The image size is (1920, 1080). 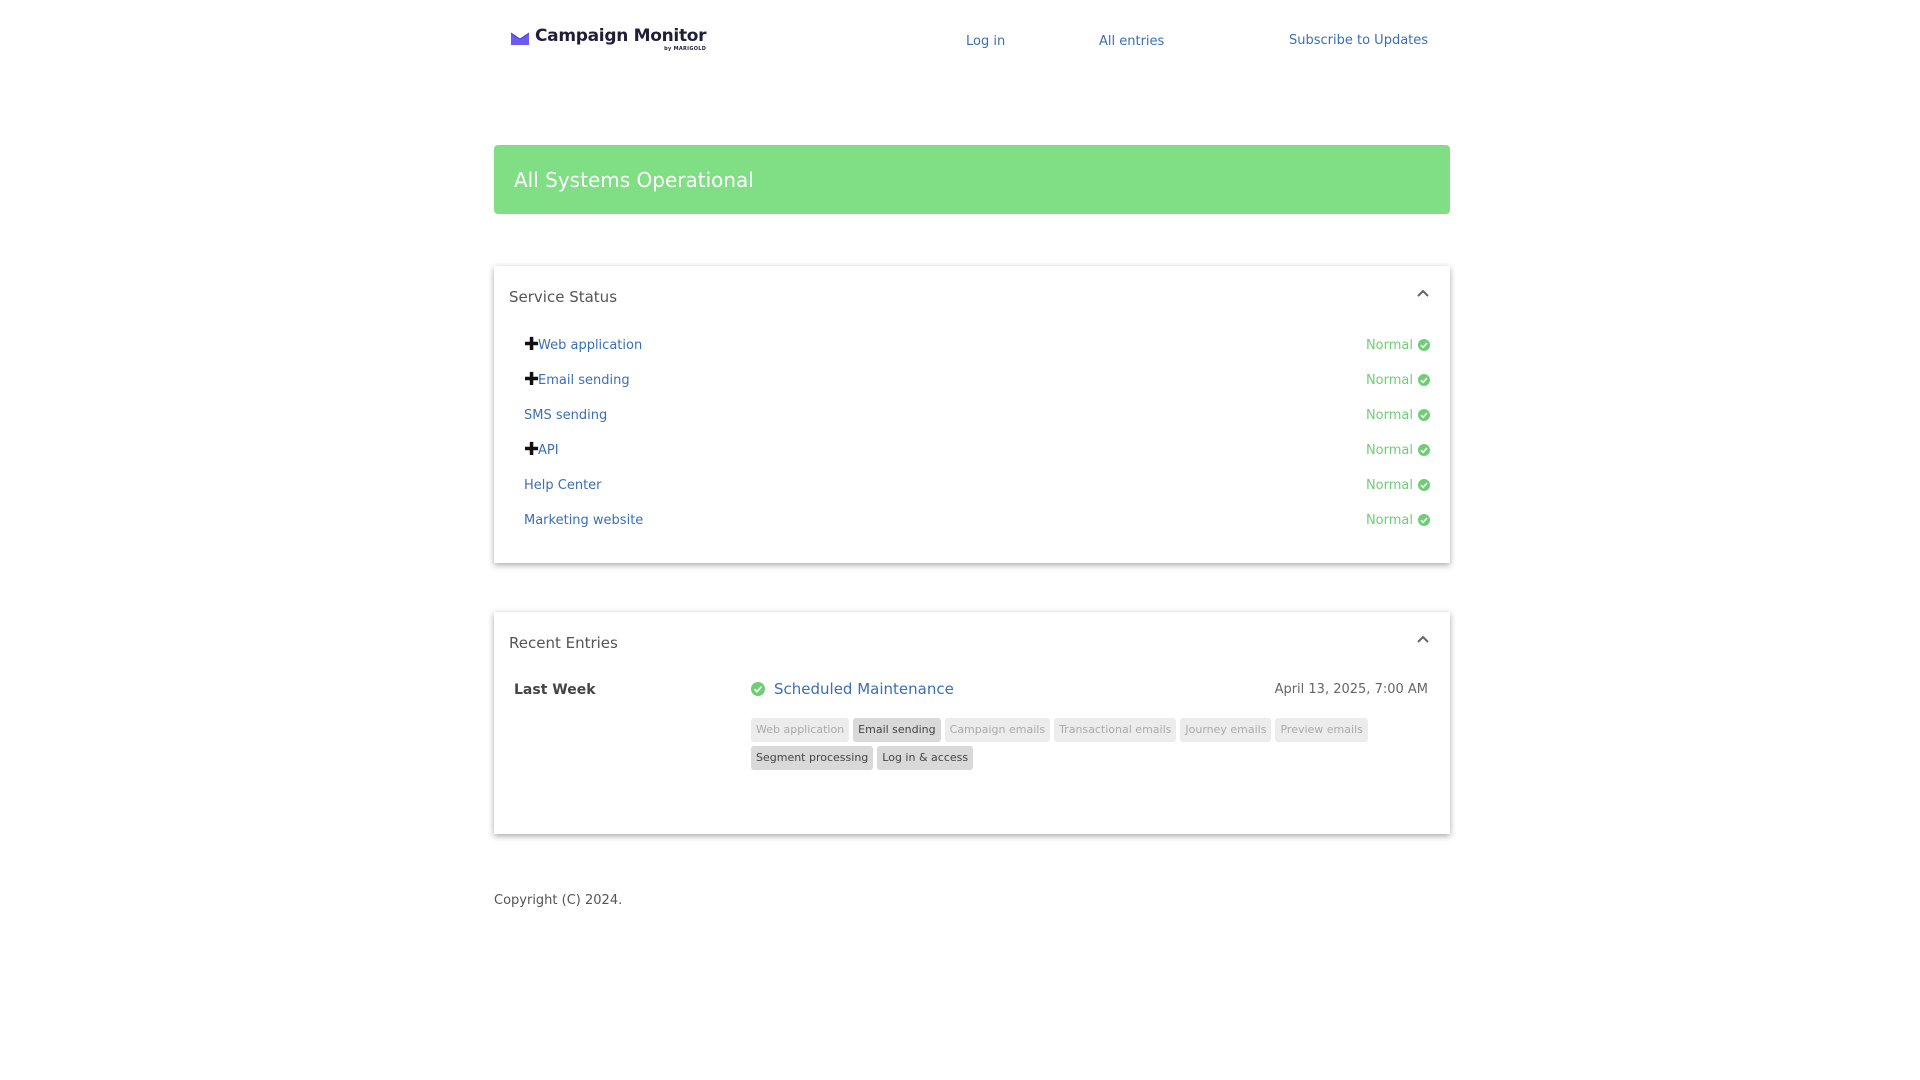 What do you see at coordinates (563, 485) in the screenshot?
I see `service-name: Help Center` at bounding box center [563, 485].